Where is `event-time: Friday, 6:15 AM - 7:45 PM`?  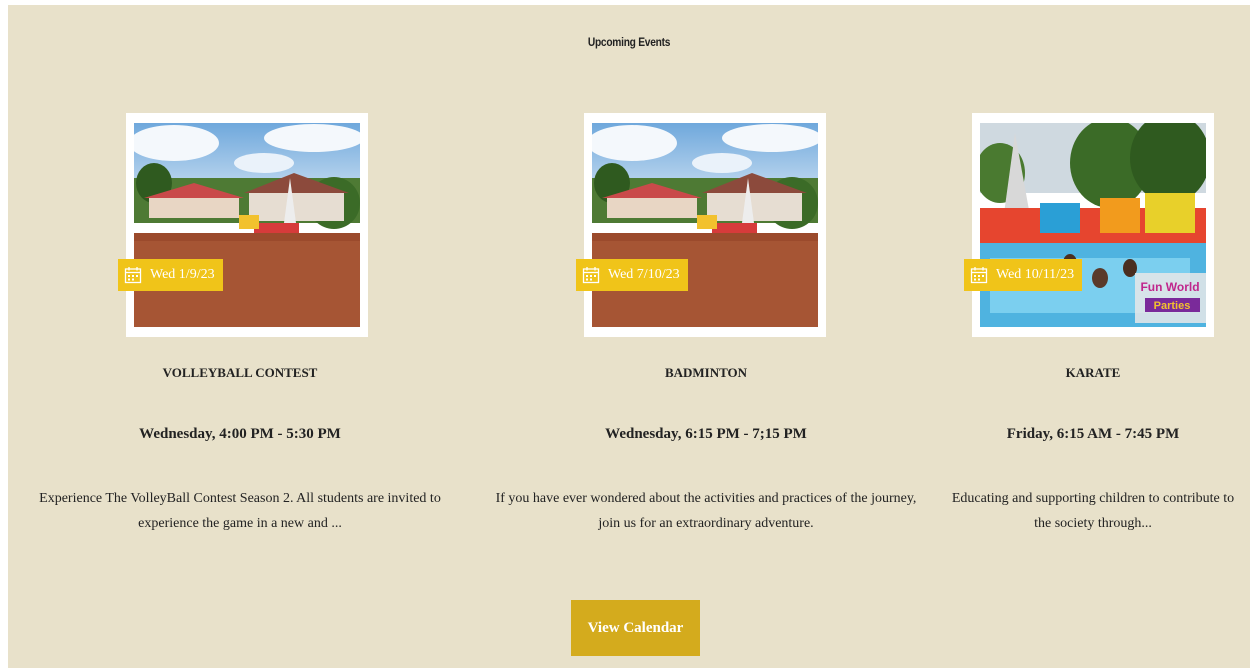
event-time: Friday, 6:15 AM - 7:45 PM is located at coordinates (1093, 434).